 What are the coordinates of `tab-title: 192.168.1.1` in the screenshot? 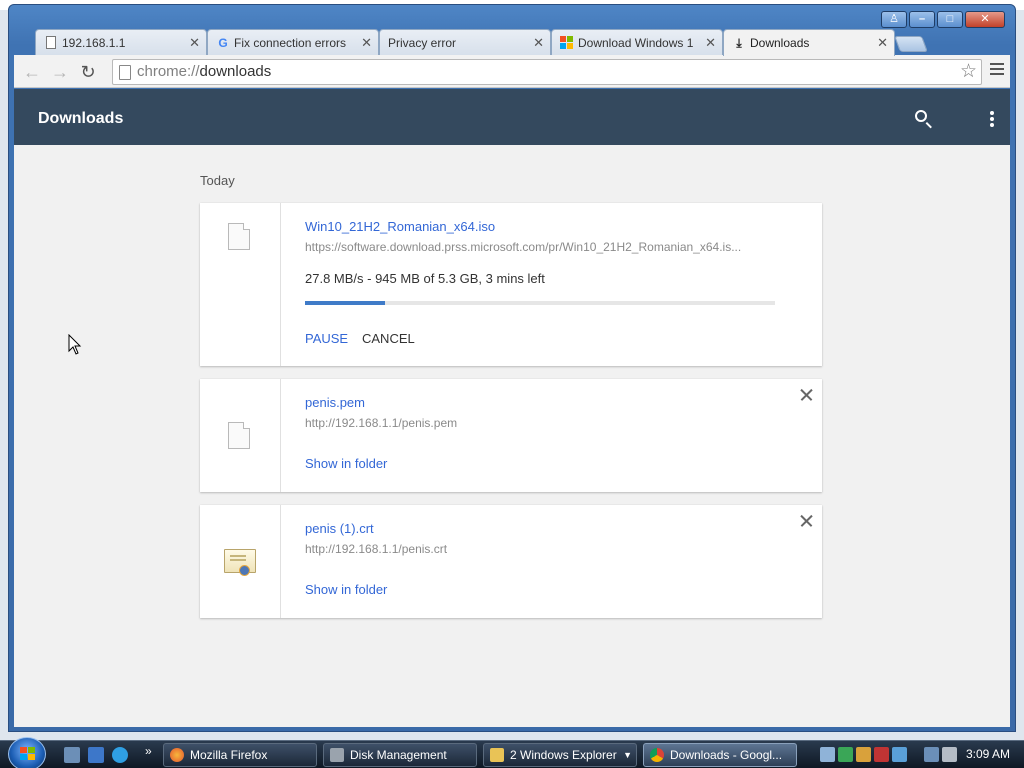 It's located at (94, 43).